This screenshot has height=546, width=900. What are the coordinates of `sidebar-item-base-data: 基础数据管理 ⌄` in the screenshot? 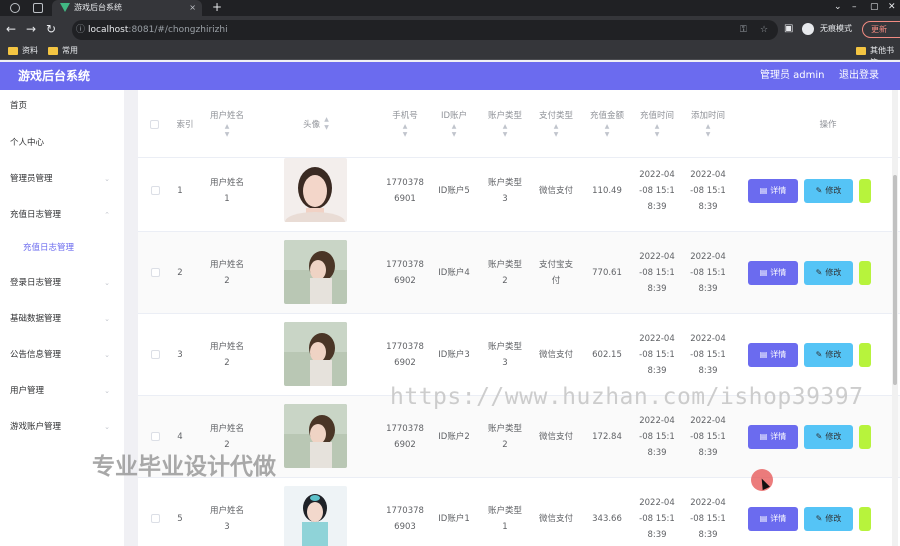 It's located at (62, 319).